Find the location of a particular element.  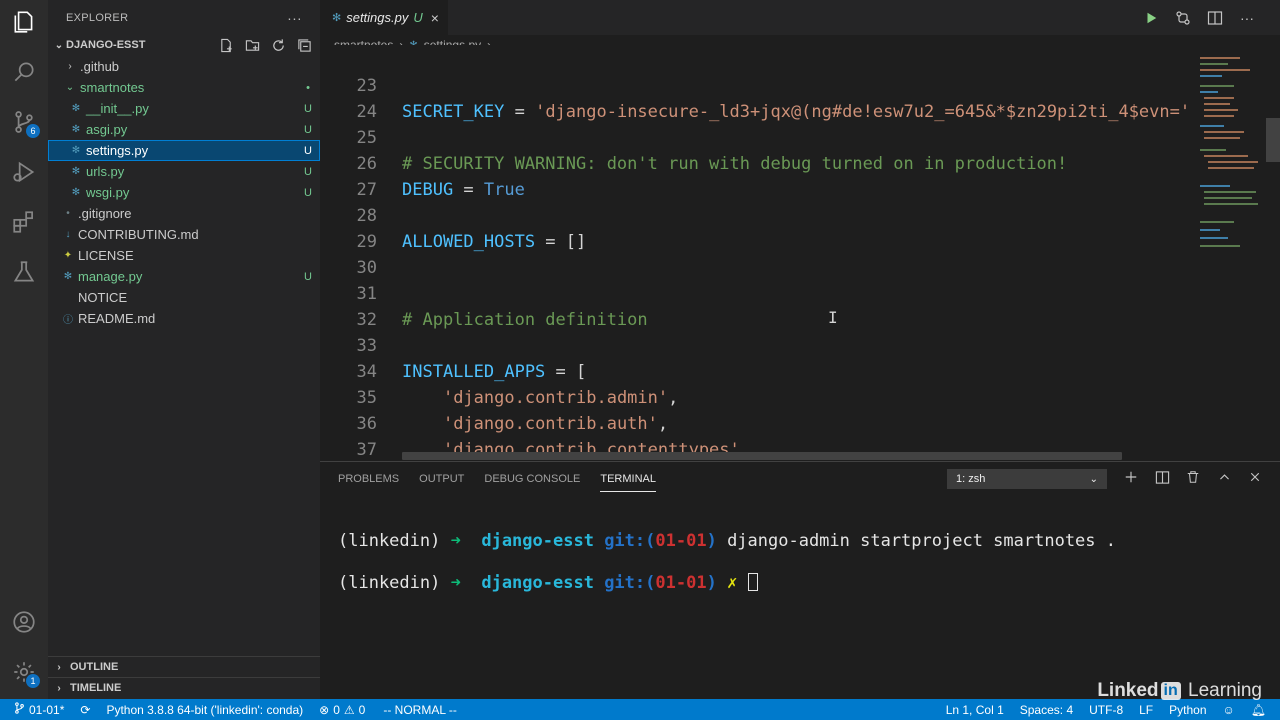

minimap is located at coordinates (1230, 252).